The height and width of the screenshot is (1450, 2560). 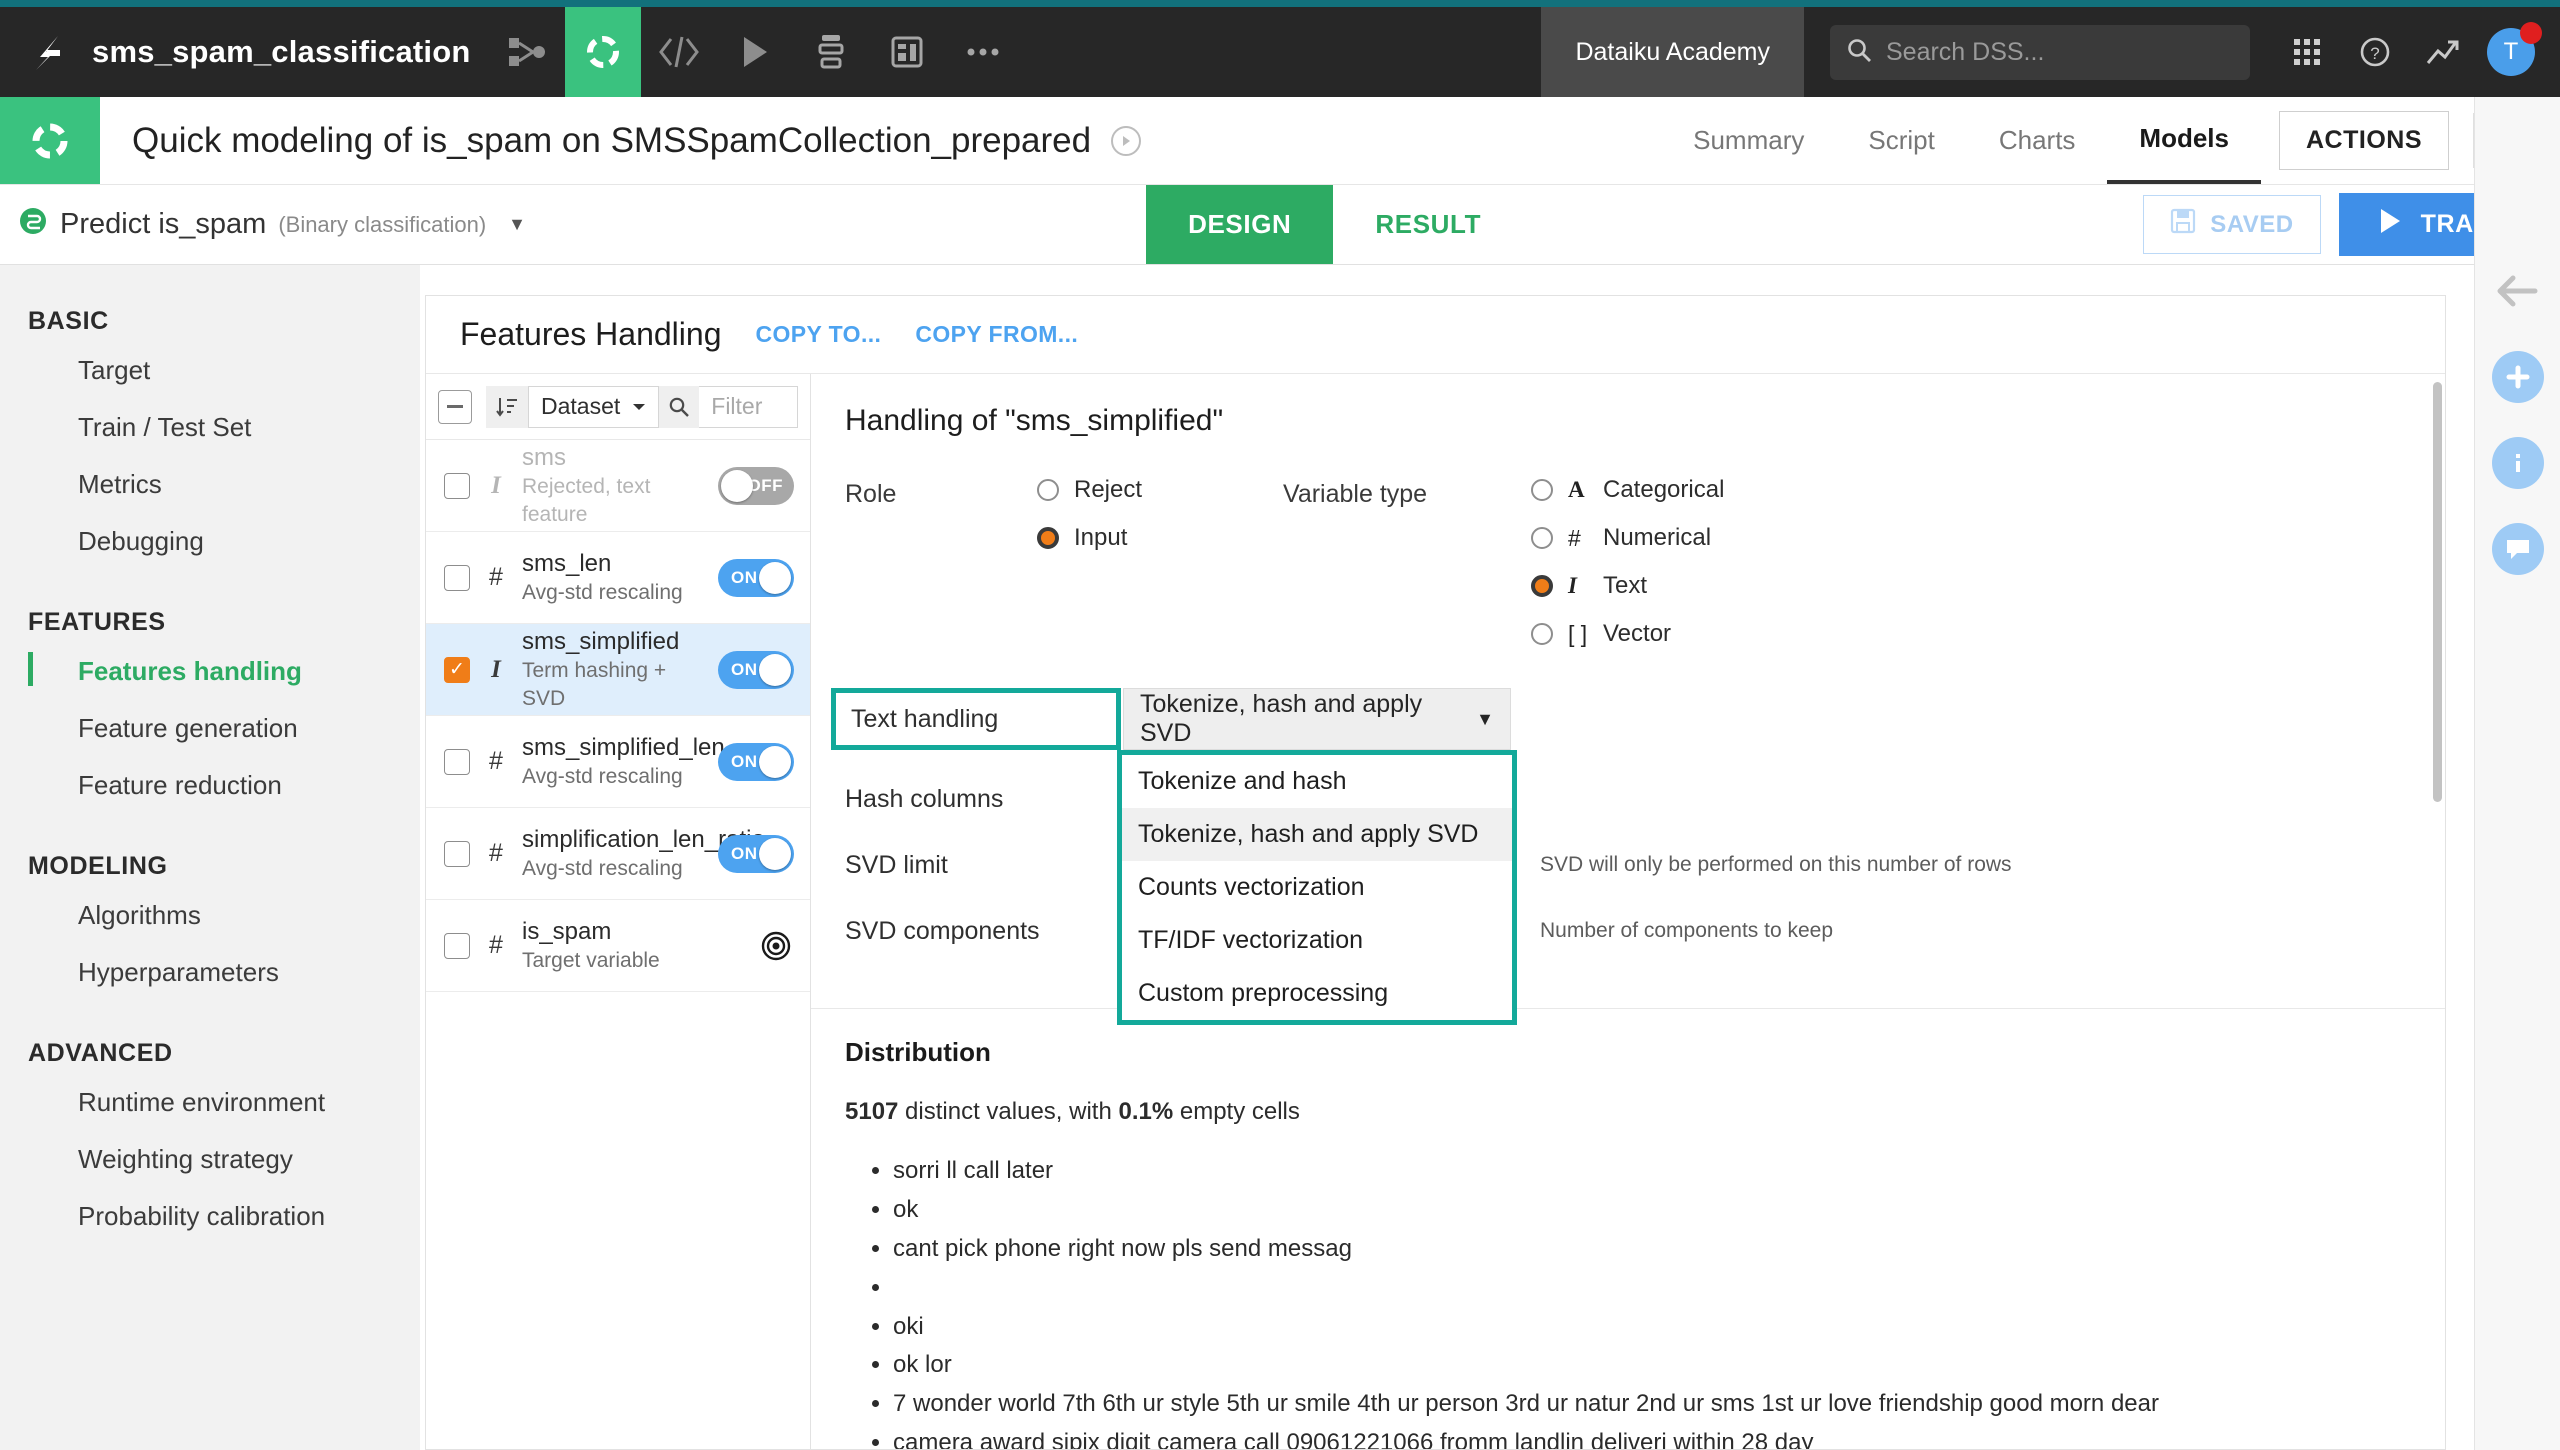 I want to click on feature-checkbox: ✓, so click(x=457, y=669).